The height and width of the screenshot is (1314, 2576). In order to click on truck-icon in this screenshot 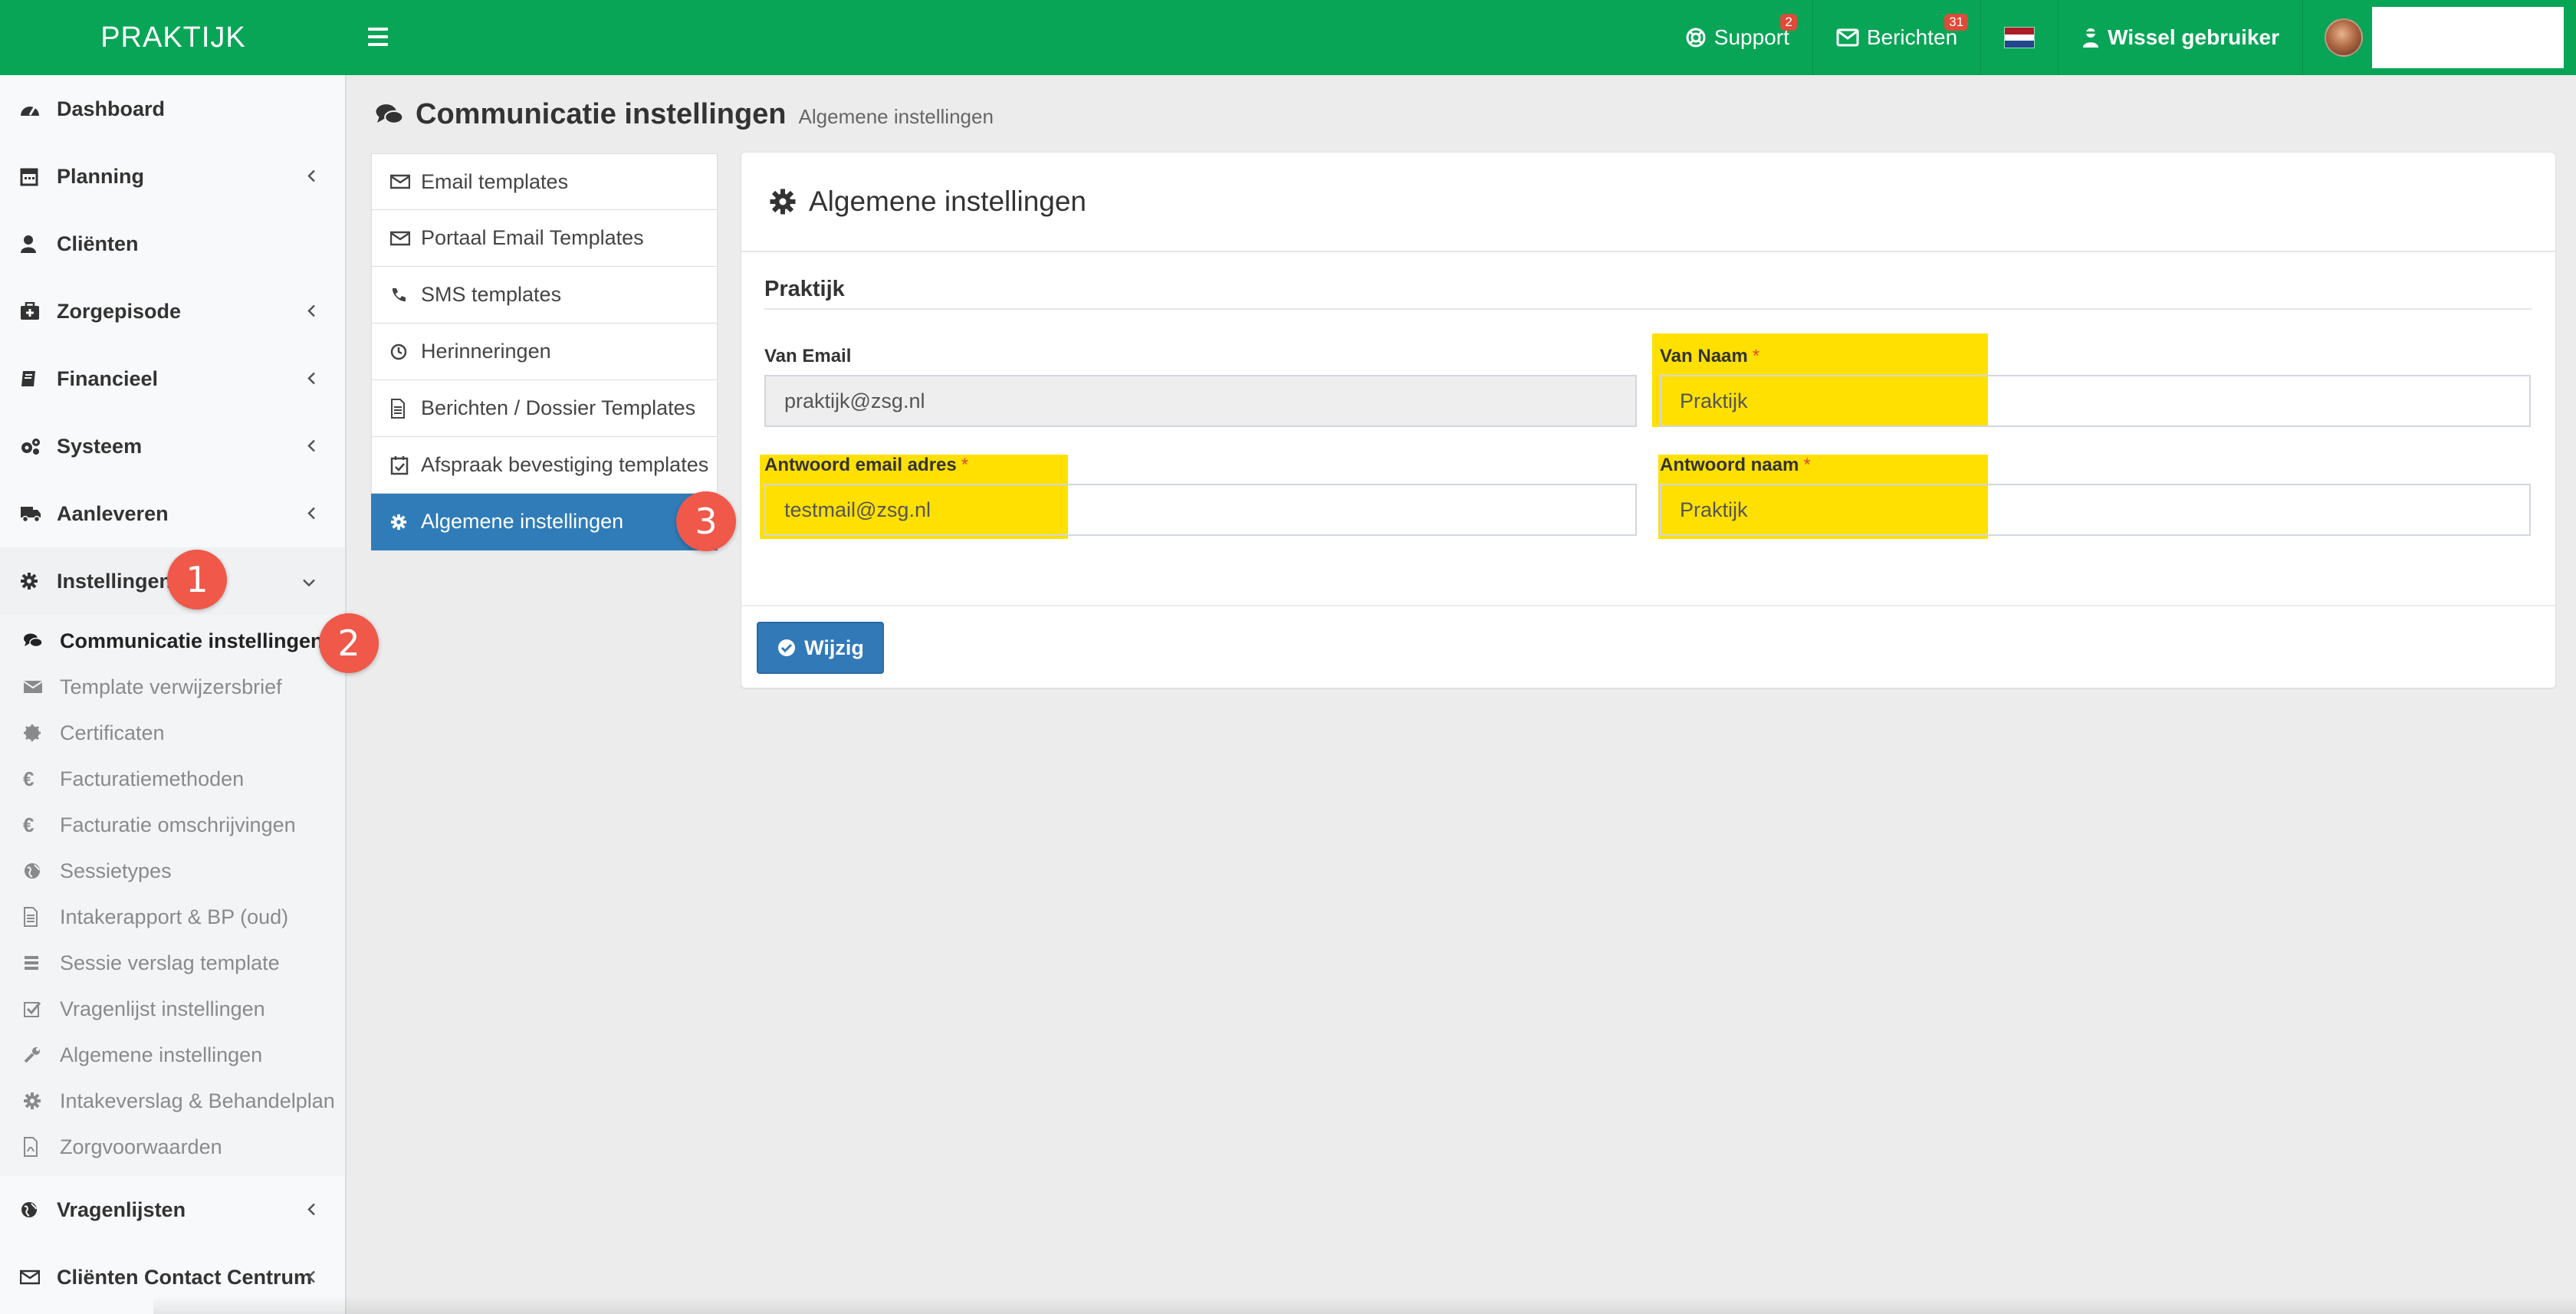, I will do `click(32, 513)`.